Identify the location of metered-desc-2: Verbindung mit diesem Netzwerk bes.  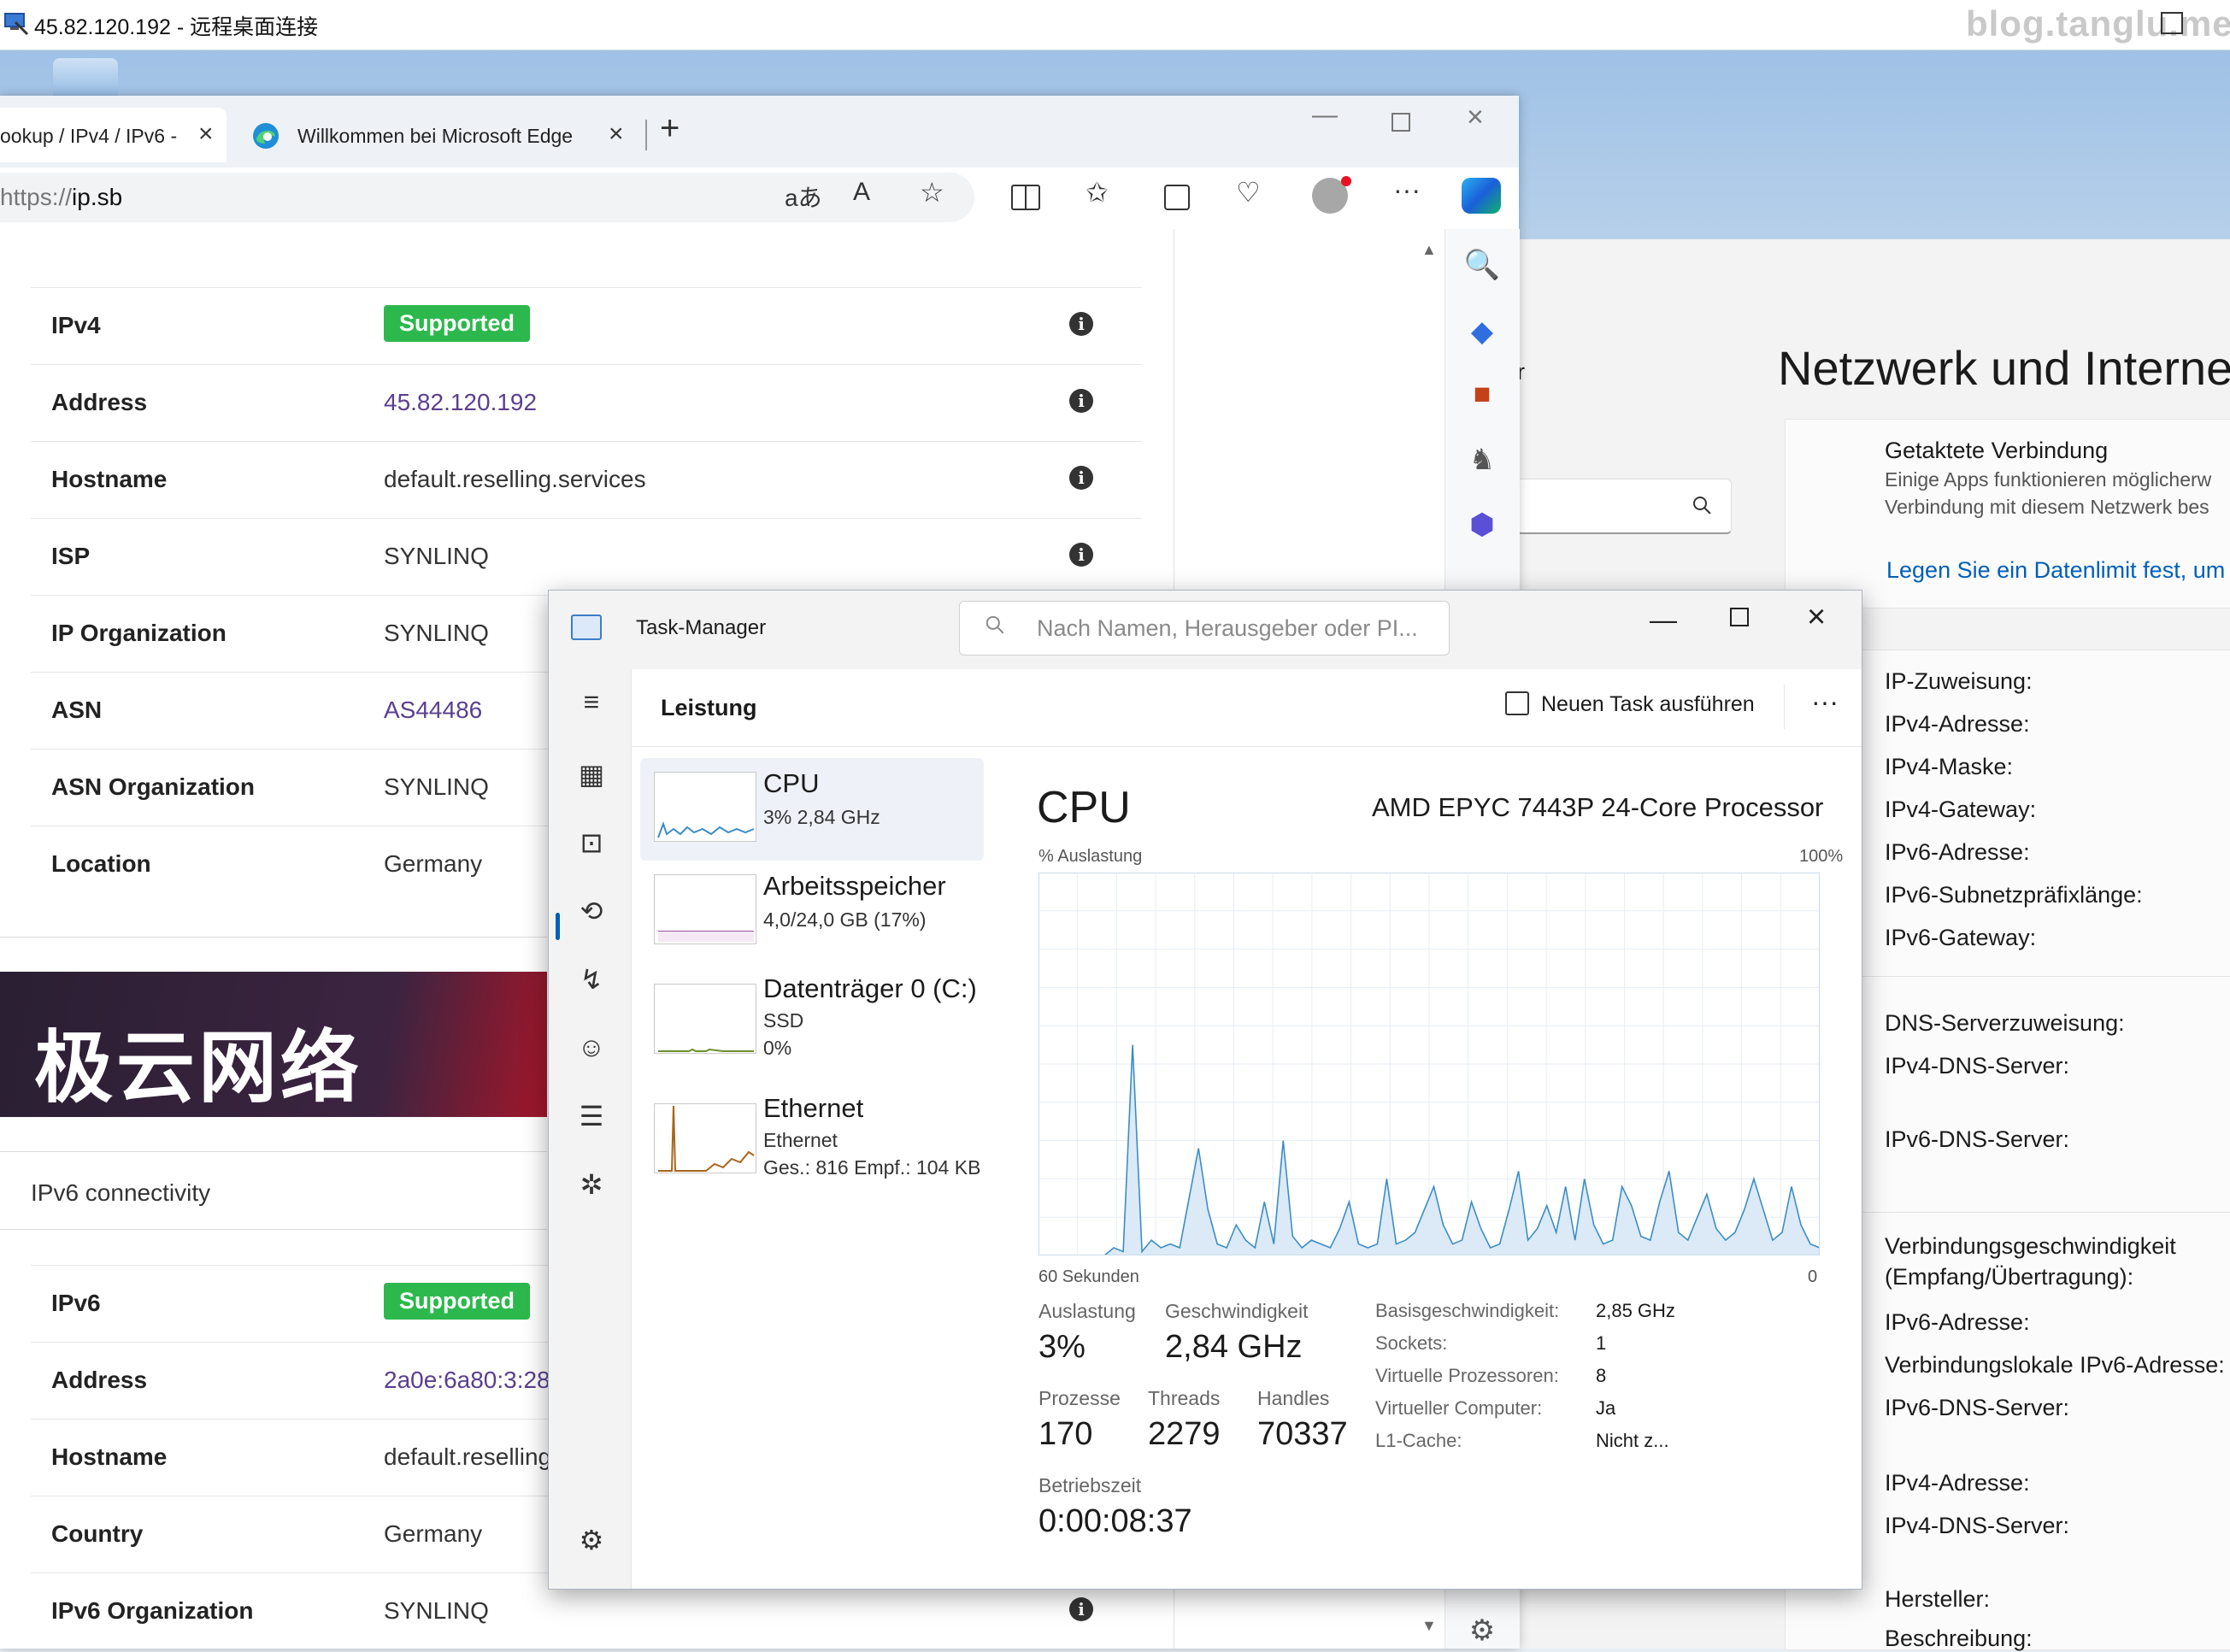
(2047, 507).